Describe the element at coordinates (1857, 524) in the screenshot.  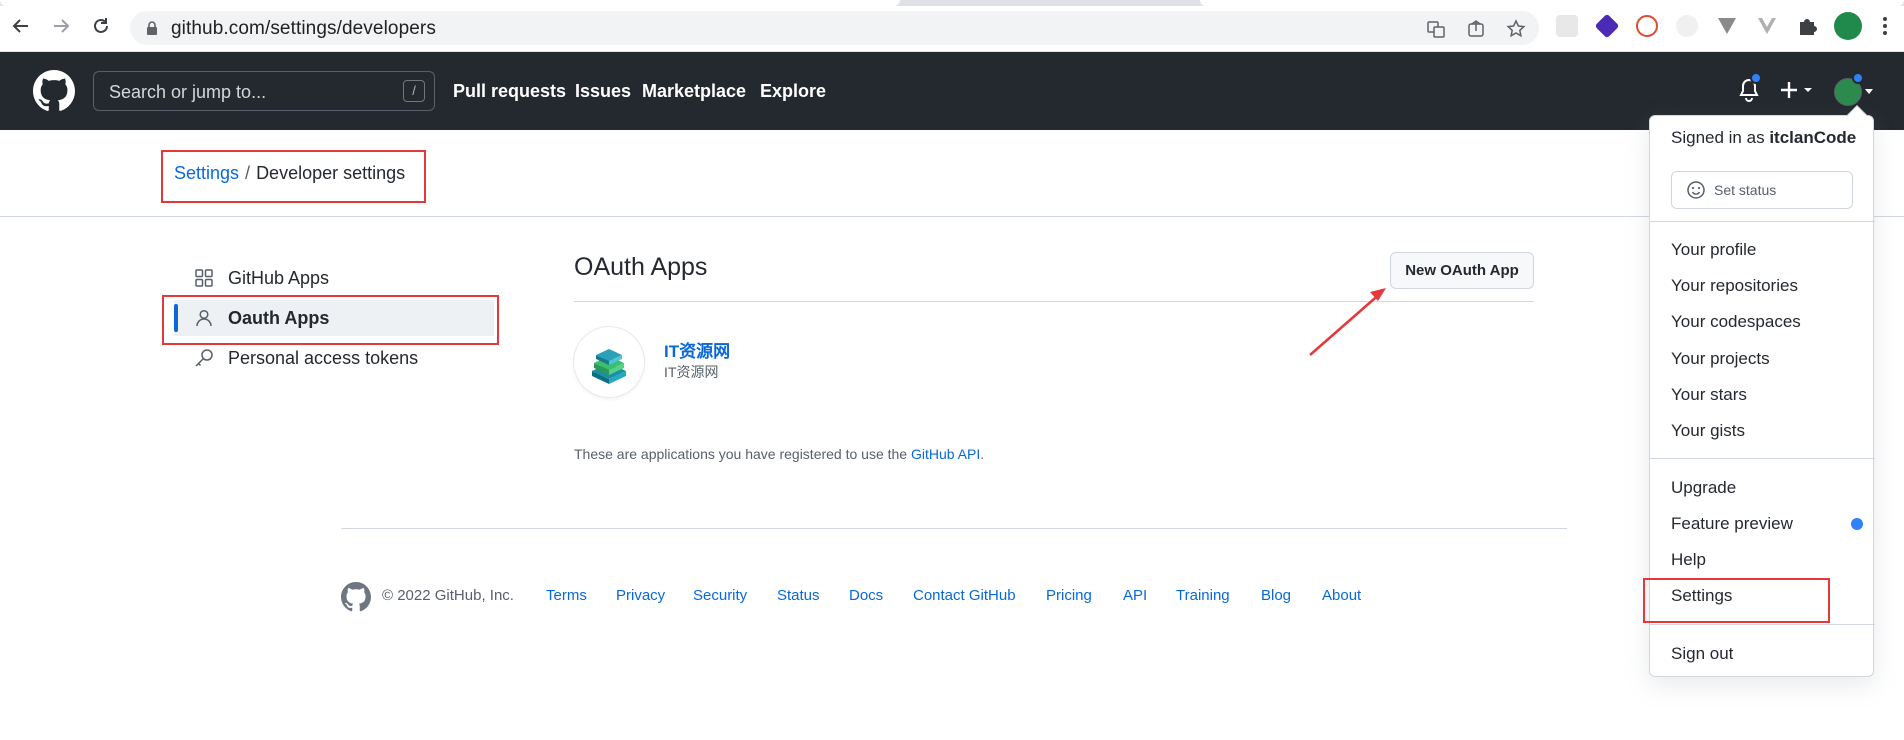
I see `feature-preview-dot` at that location.